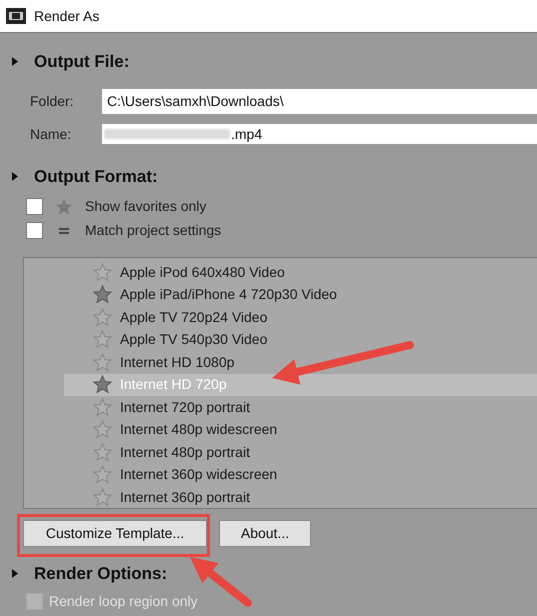 Image resolution: width=537 pixels, height=616 pixels. I want to click on template-item: Internet 360p portrait, so click(300, 497).